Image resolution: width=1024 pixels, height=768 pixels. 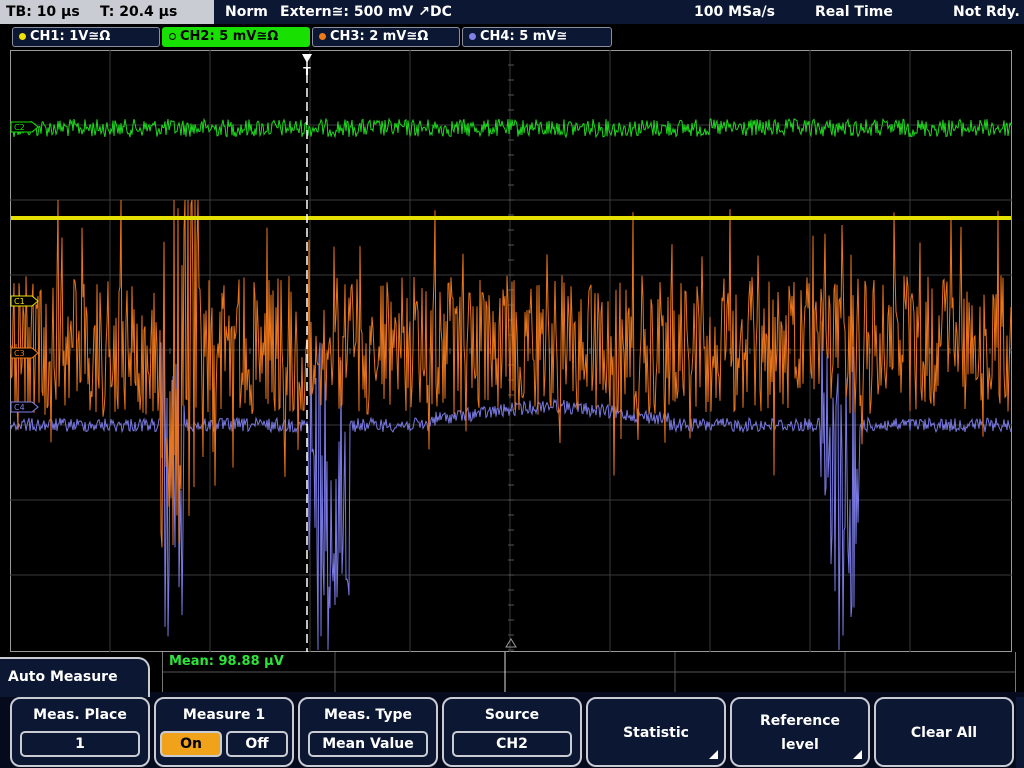 What do you see at coordinates (524, 36) in the screenshot?
I see `channel-tab-label: CH4: 5 mV≅` at bounding box center [524, 36].